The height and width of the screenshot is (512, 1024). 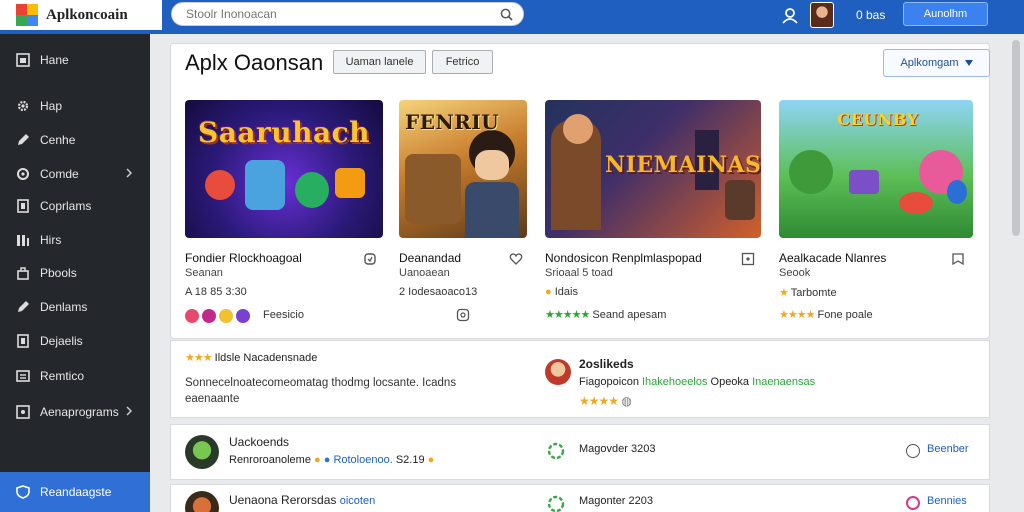 I want to click on game-banner: CEUNBY, so click(x=878, y=119).